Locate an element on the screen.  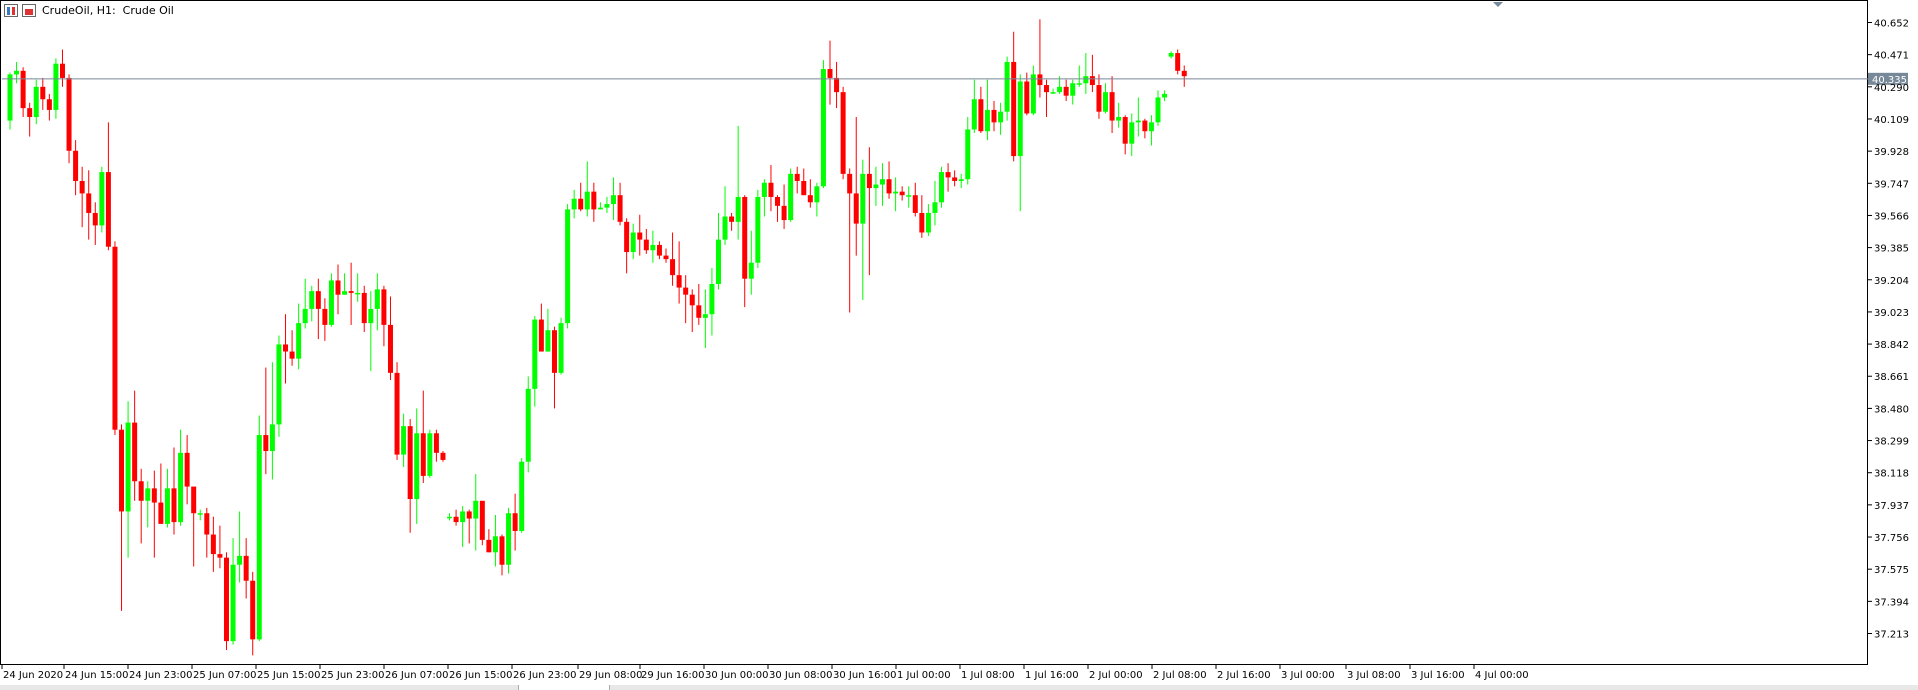
y-tick-label: 38.118 is located at coordinates (1891, 474).